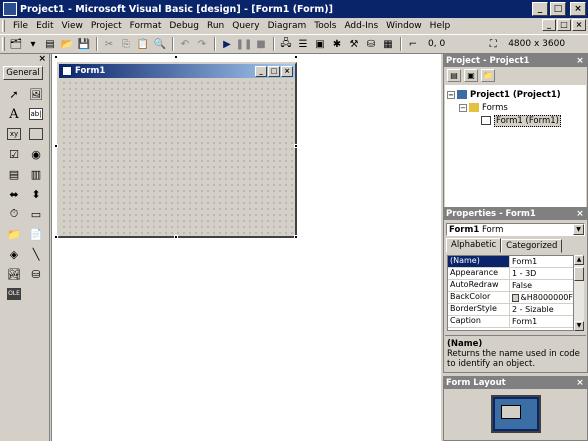 The height and width of the screenshot is (441, 588). What do you see at coordinates (361, 26) in the screenshot?
I see `menu-add-ins: Add-Ins` at bounding box center [361, 26].